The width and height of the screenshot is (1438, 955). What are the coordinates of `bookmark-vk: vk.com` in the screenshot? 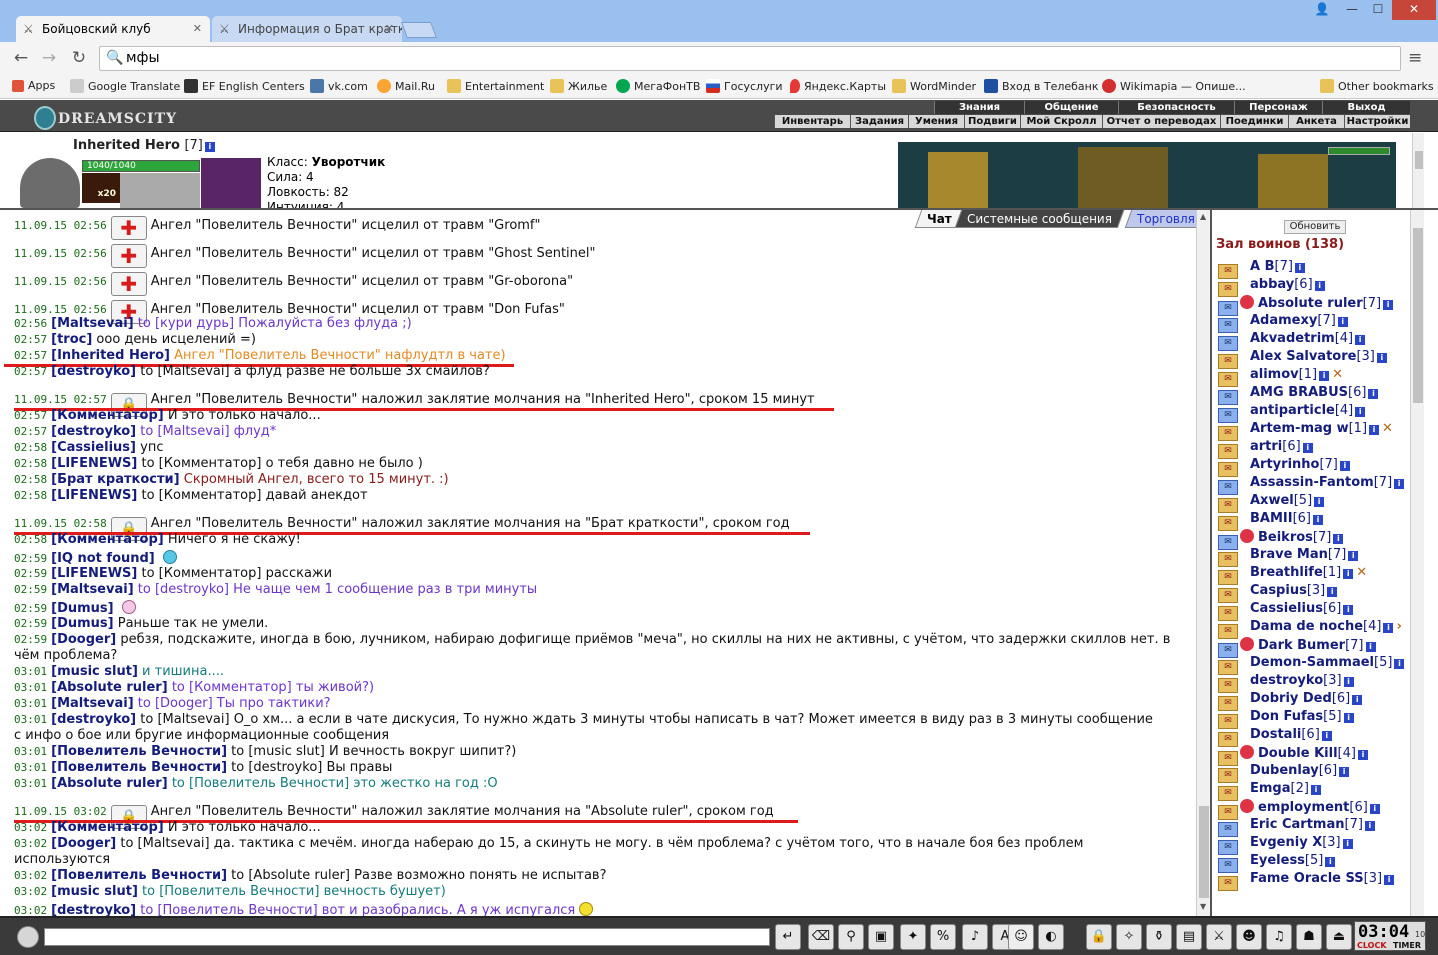 It's located at (339, 86).